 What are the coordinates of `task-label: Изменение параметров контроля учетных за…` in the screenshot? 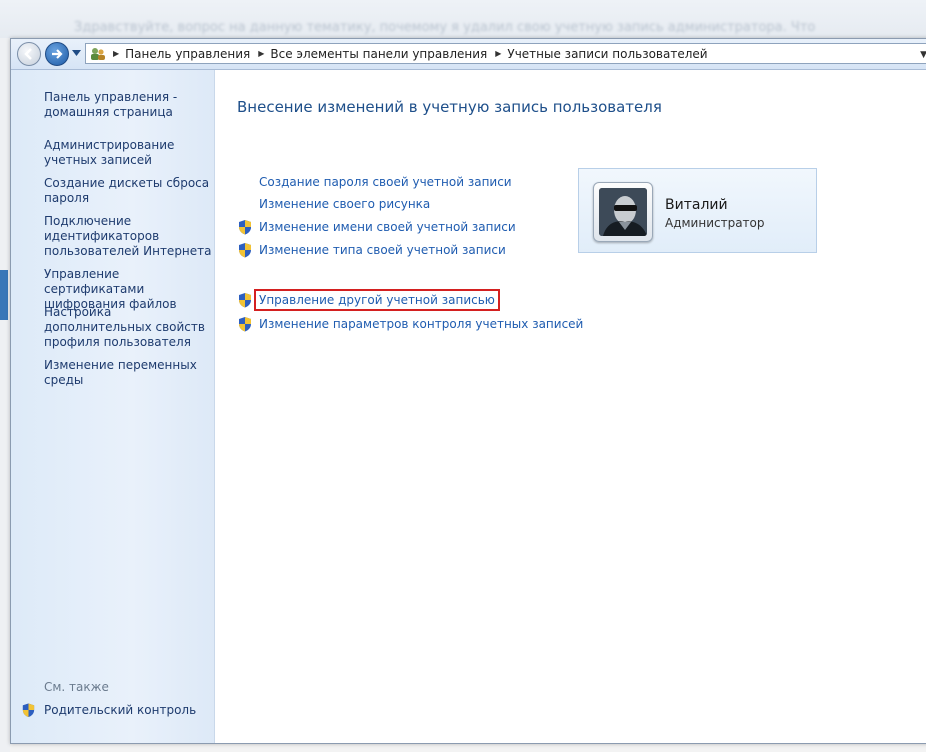 It's located at (421, 324).